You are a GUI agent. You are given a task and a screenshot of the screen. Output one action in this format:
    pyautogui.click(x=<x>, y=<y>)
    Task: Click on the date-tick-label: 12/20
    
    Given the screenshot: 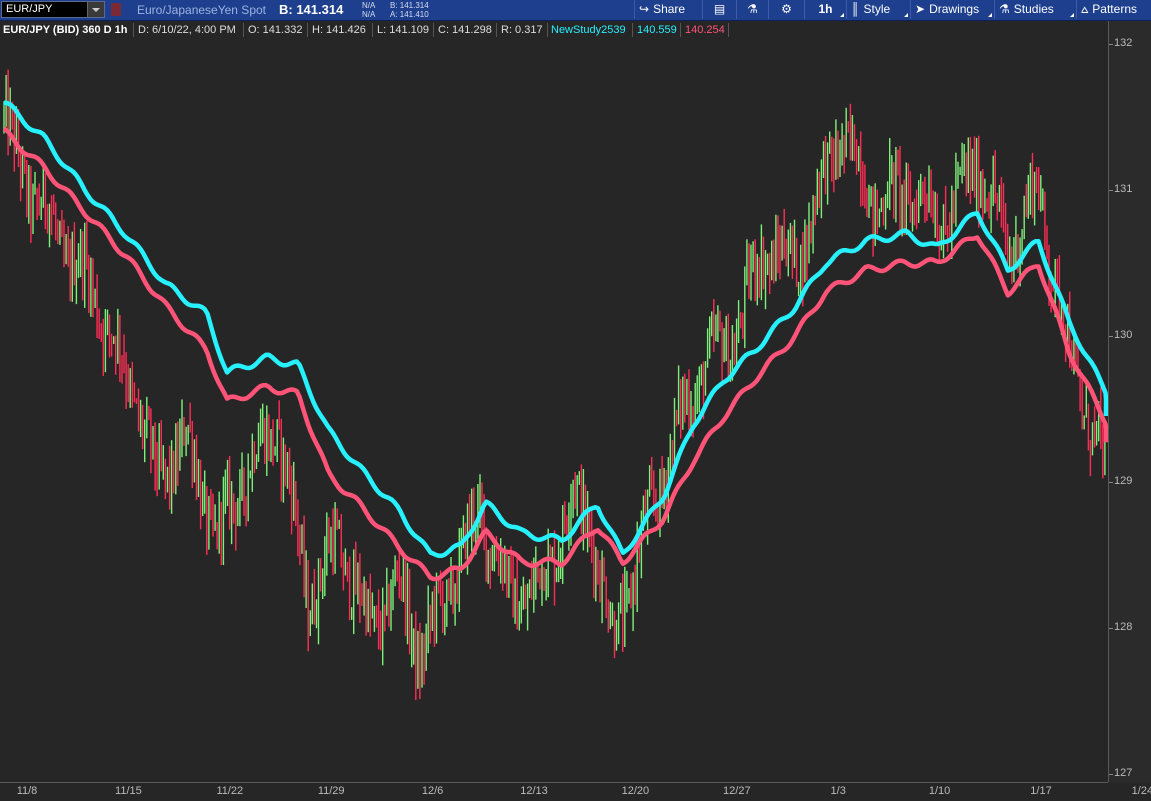 What is the action you would take?
    pyautogui.click(x=635, y=791)
    